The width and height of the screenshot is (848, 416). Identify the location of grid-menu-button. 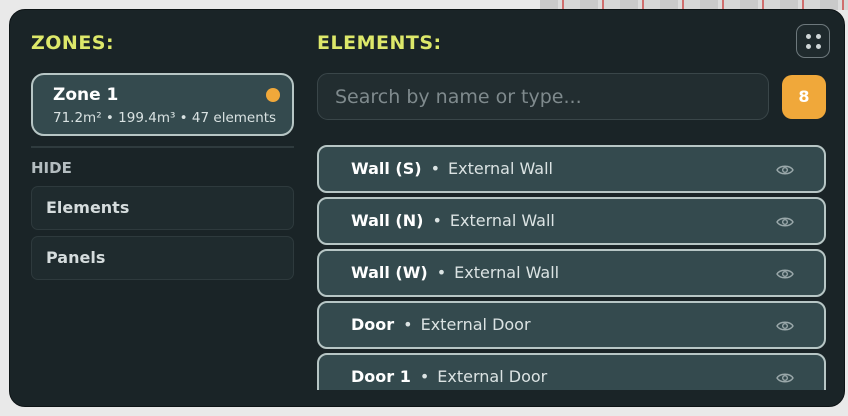
(813, 41).